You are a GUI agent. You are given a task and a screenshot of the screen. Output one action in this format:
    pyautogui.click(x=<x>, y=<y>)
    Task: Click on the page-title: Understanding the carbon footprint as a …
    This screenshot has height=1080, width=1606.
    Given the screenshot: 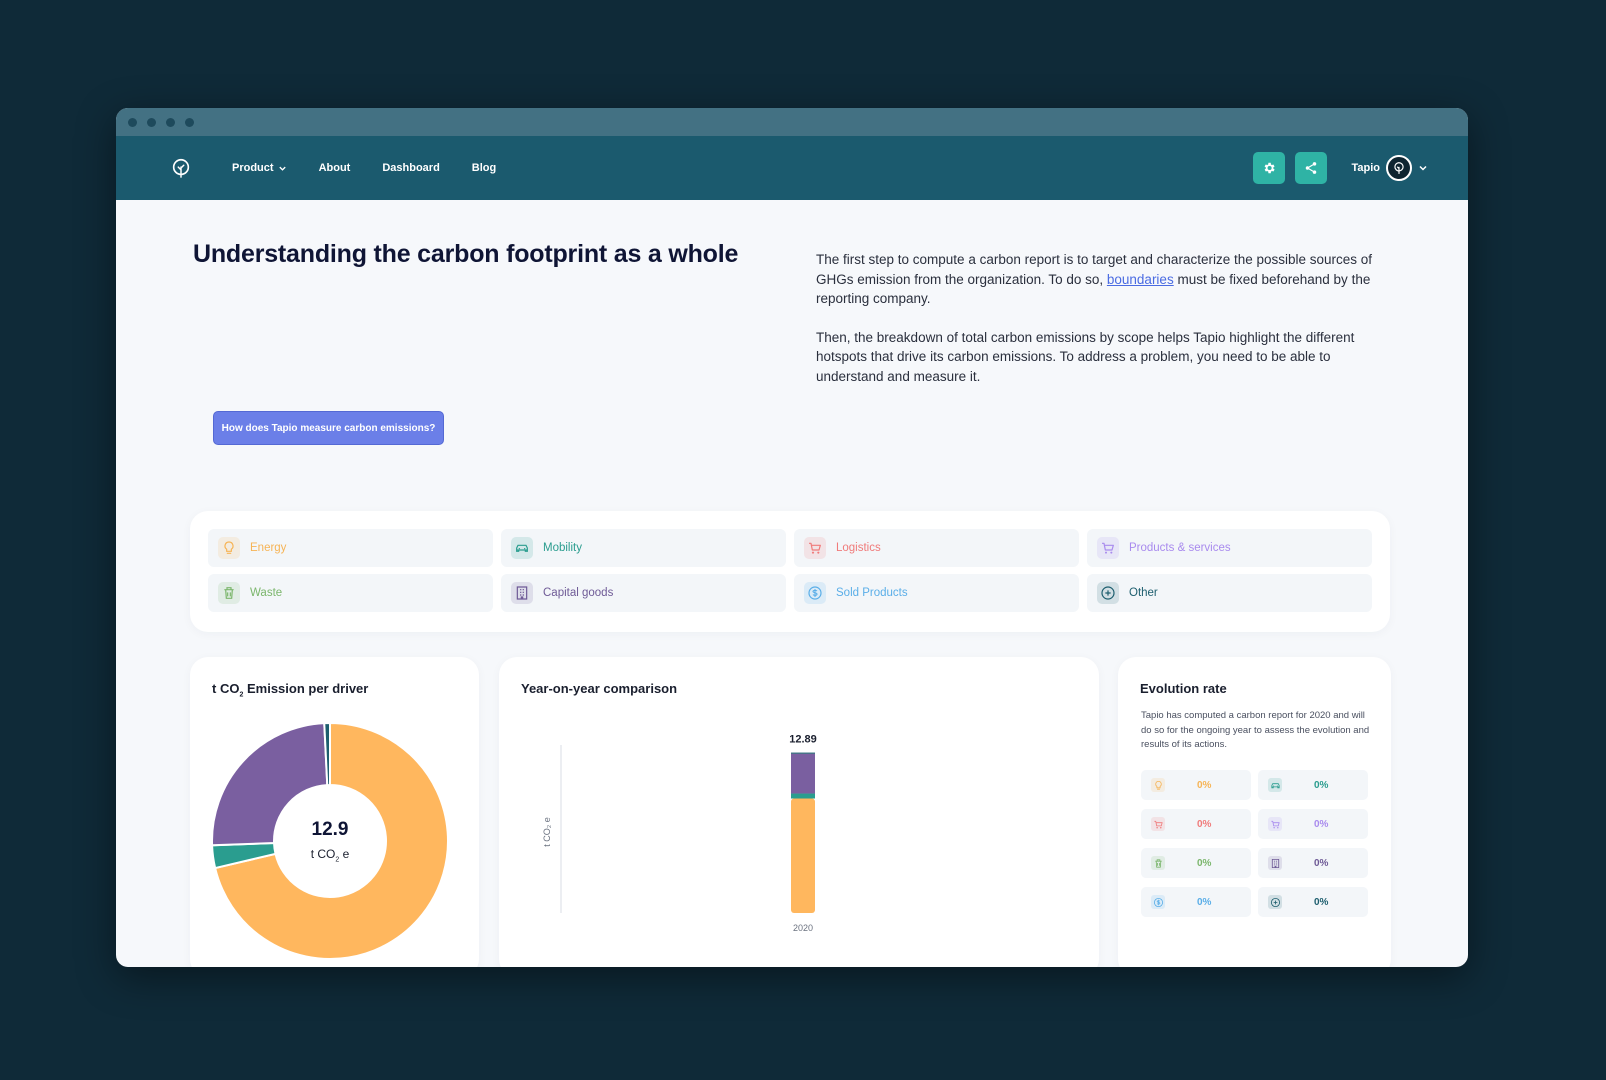 What is the action you would take?
    pyautogui.click(x=466, y=254)
    